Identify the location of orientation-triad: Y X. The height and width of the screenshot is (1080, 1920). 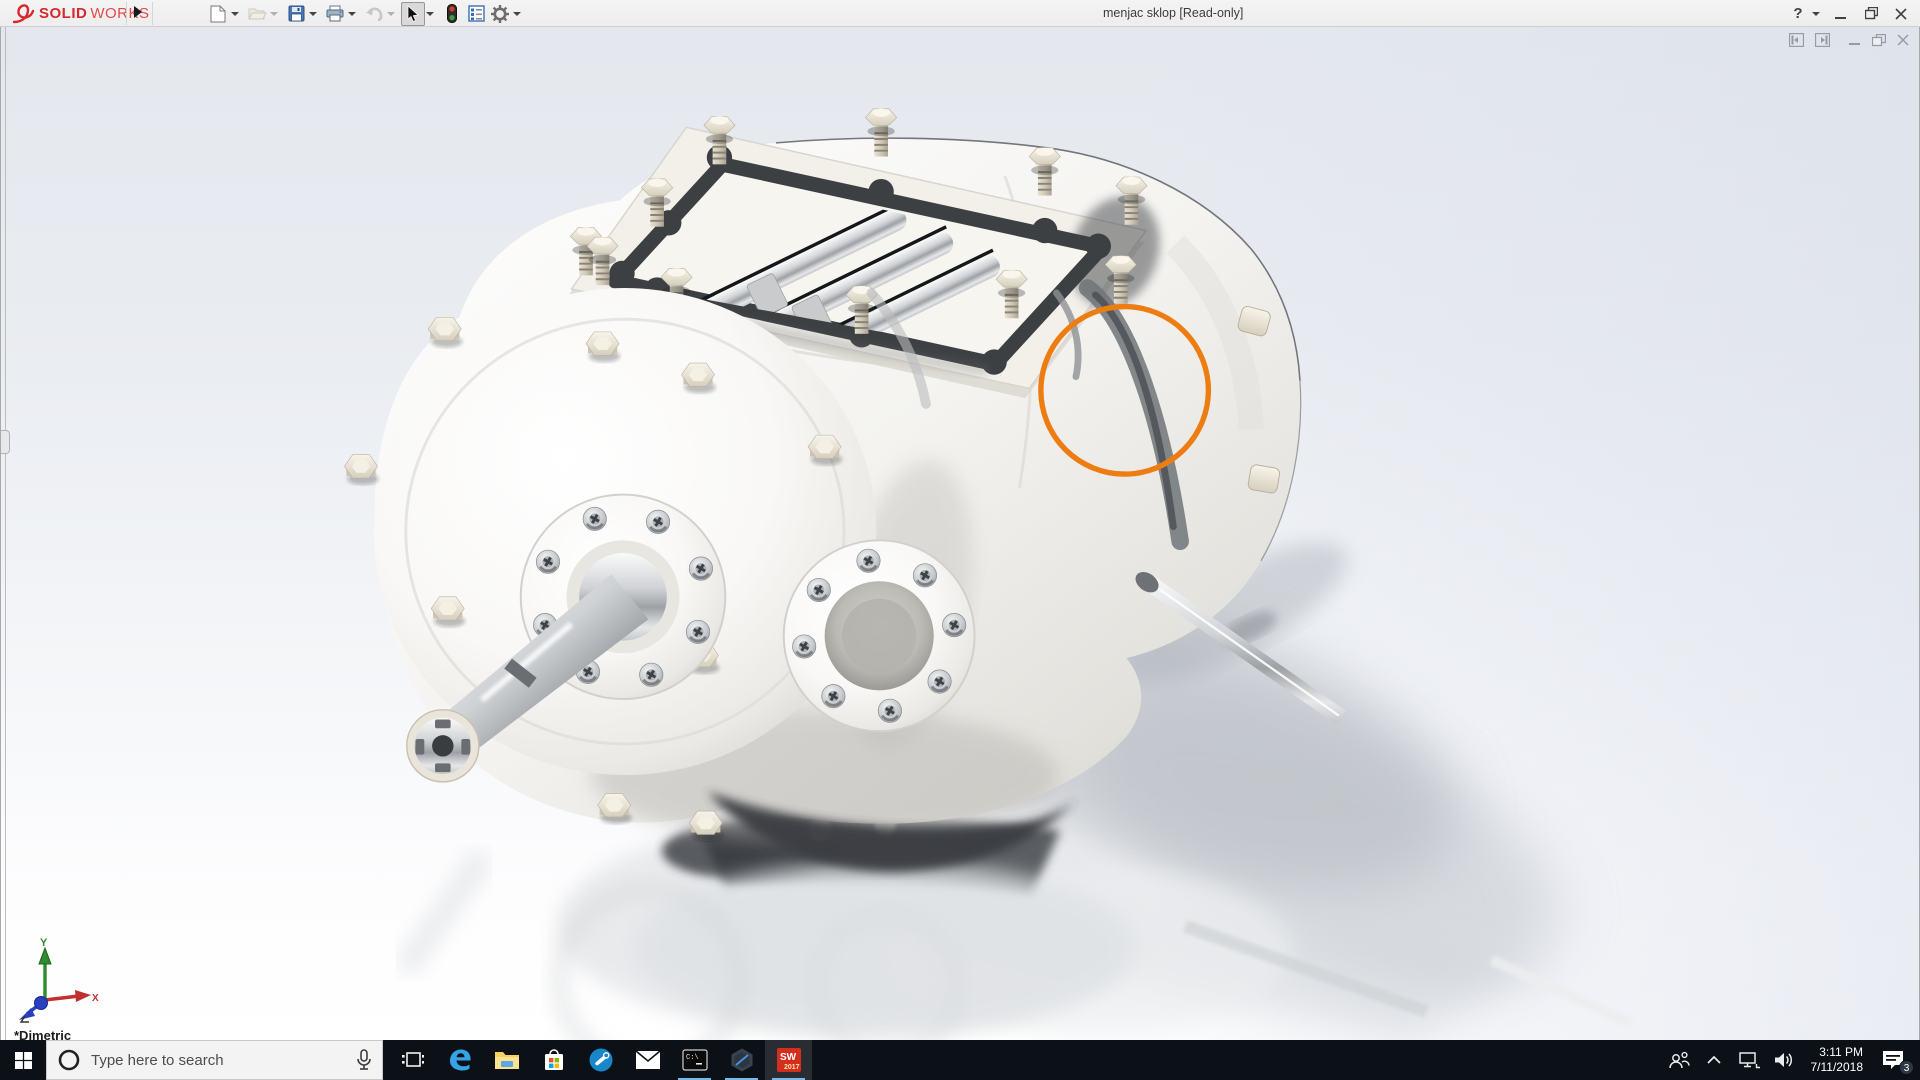
(59, 980).